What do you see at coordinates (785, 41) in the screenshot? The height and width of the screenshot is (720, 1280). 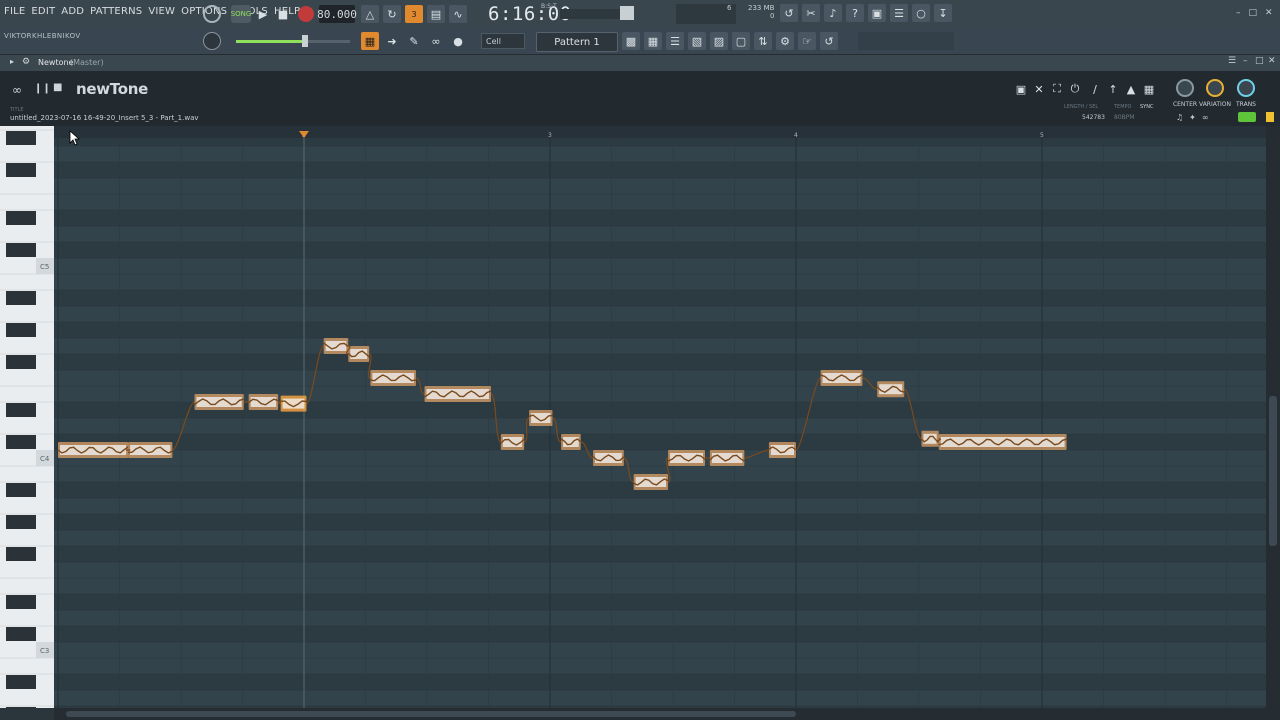 I see `tools-icon: ⚙` at bounding box center [785, 41].